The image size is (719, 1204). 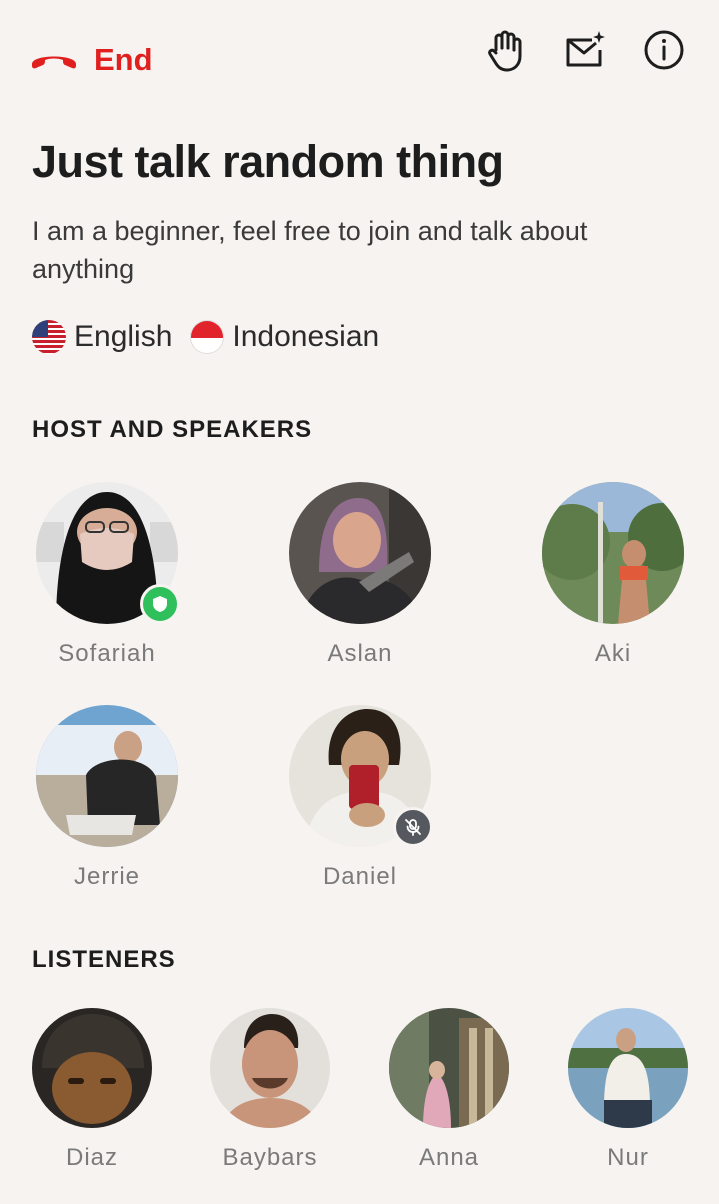 What do you see at coordinates (104, 959) in the screenshot?
I see `listeners-section-title: LISTENERS` at bounding box center [104, 959].